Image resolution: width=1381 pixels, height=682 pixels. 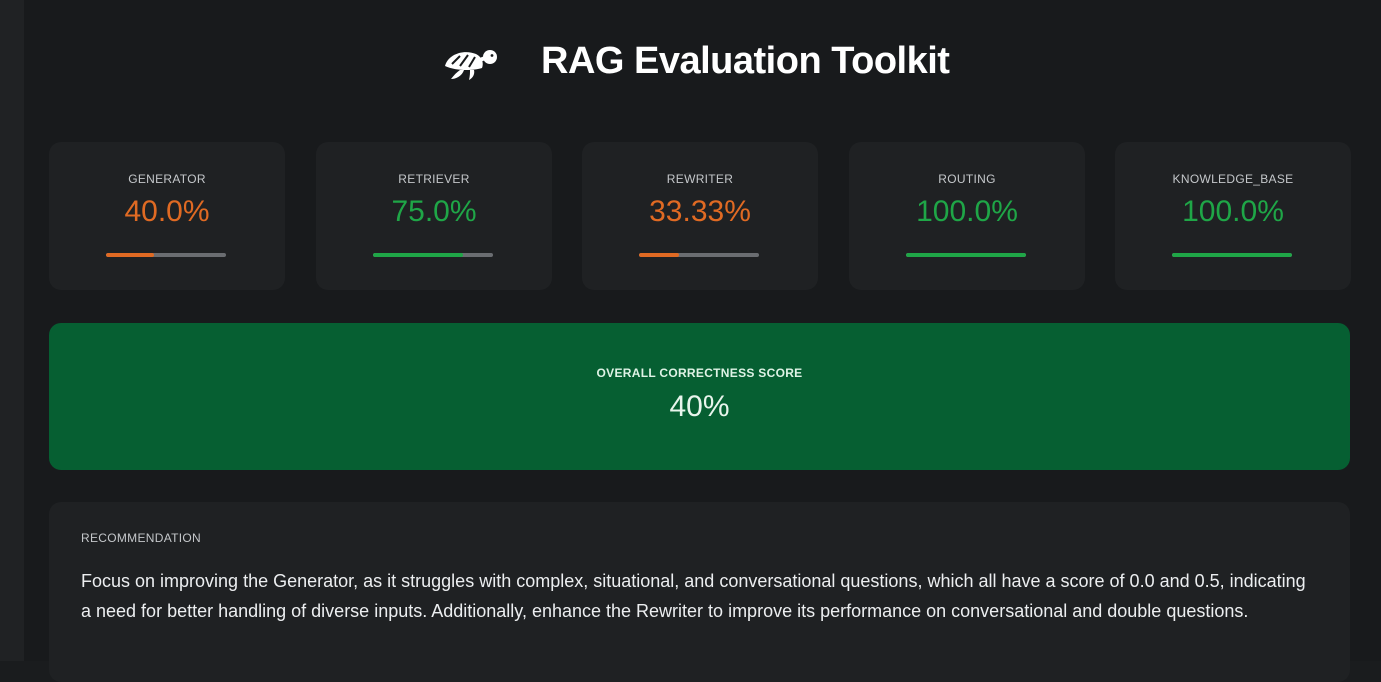 I want to click on overall-score-label: OVERALL CORRECTNESS SCORE, so click(x=699, y=373).